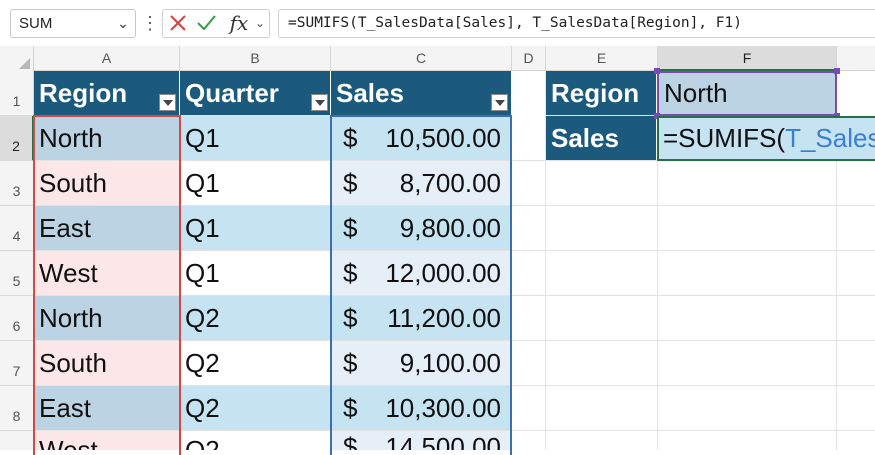 This screenshot has width=875, height=455. What do you see at coordinates (206, 23) in the screenshot?
I see `enter-check-icon` at bounding box center [206, 23].